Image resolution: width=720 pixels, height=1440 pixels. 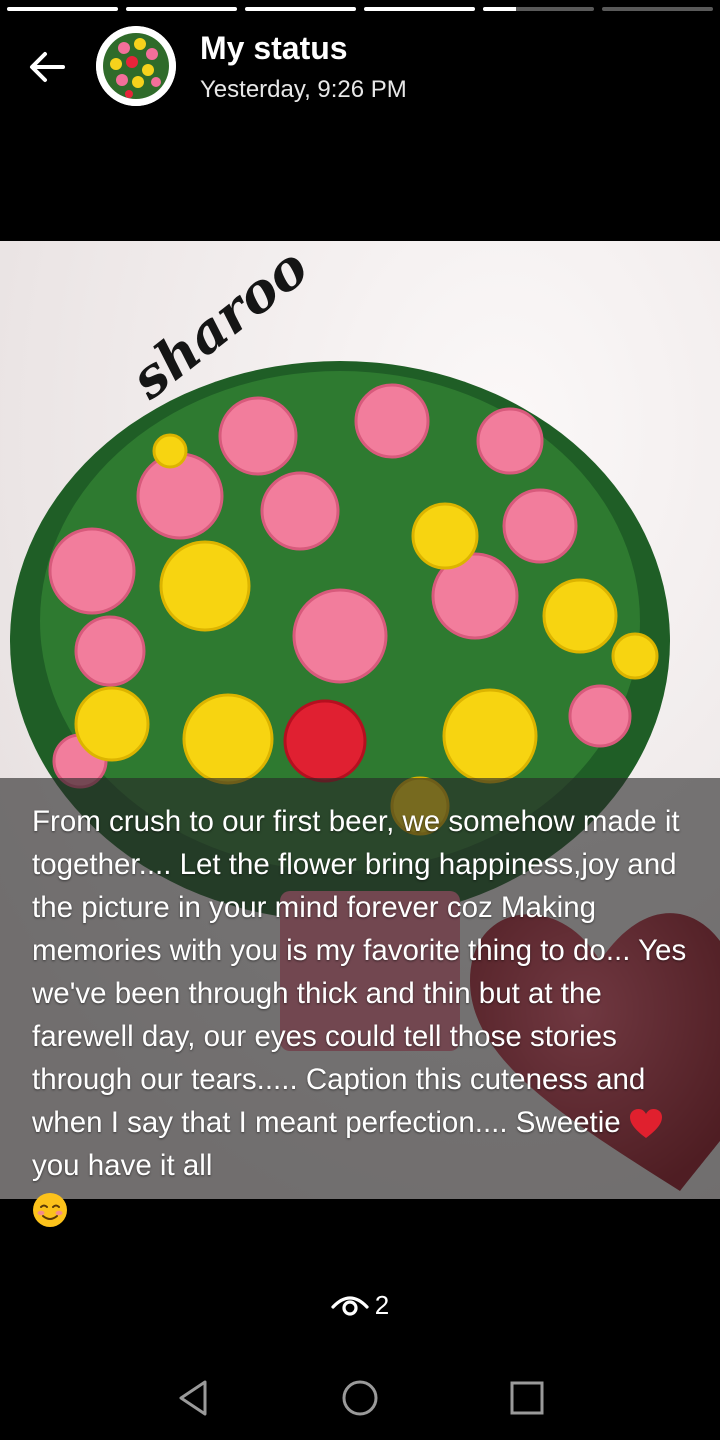 What do you see at coordinates (645, 1124) in the screenshot?
I see `heart-emoji` at bounding box center [645, 1124].